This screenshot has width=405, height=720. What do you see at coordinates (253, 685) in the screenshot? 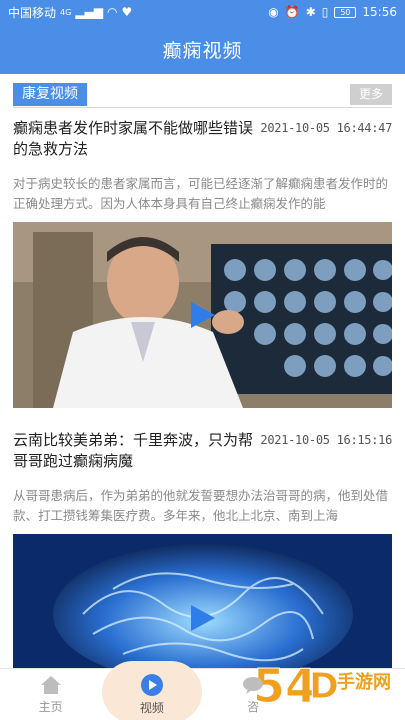
I see `chat-icon` at bounding box center [253, 685].